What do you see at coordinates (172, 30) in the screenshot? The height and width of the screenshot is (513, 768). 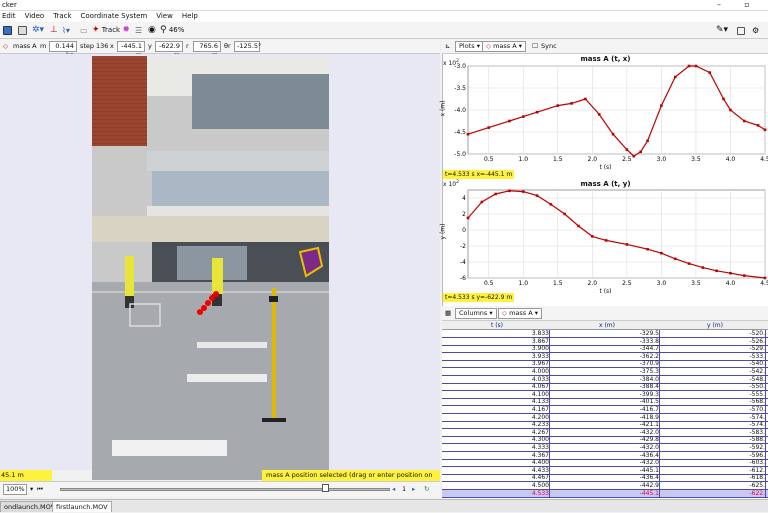 I see `zoom-control: ⚲ 46%` at bounding box center [172, 30].